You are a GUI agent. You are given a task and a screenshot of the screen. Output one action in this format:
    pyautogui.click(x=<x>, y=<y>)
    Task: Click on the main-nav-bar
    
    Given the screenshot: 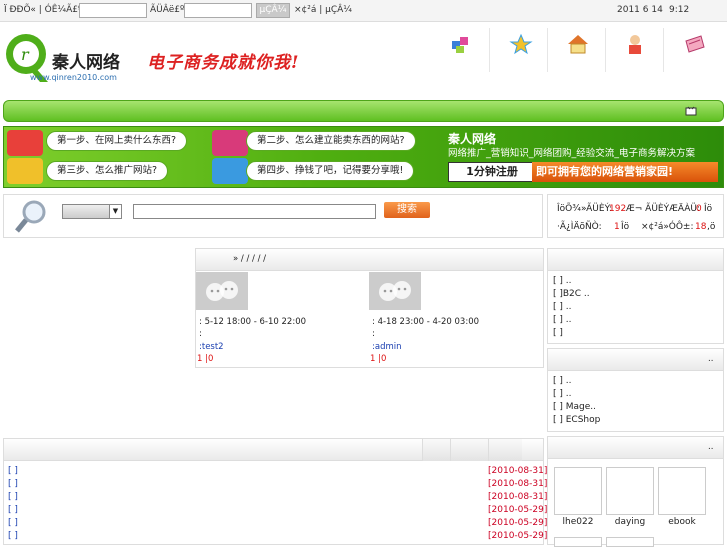 What is the action you would take?
    pyautogui.click(x=363, y=111)
    